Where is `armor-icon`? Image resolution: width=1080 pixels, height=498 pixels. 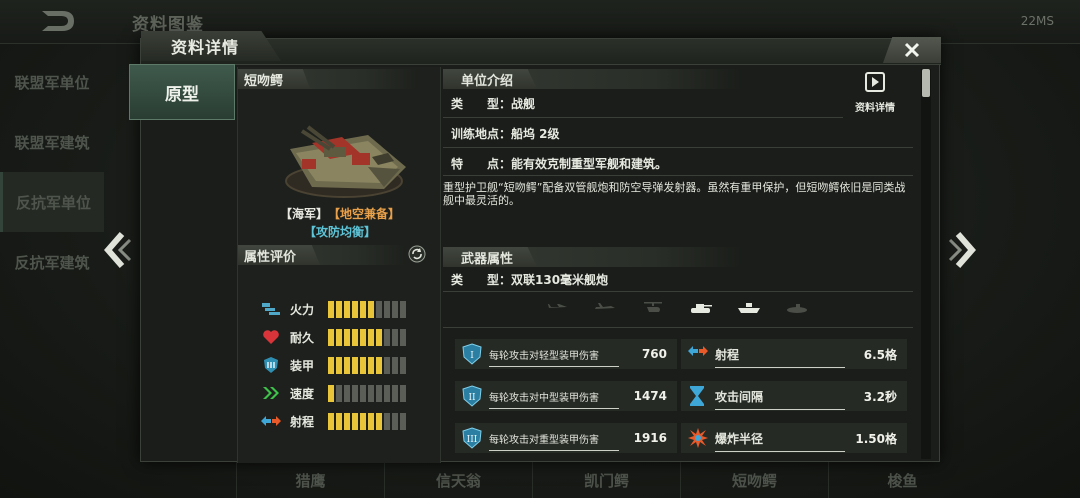
armor-icon is located at coordinates (271, 365).